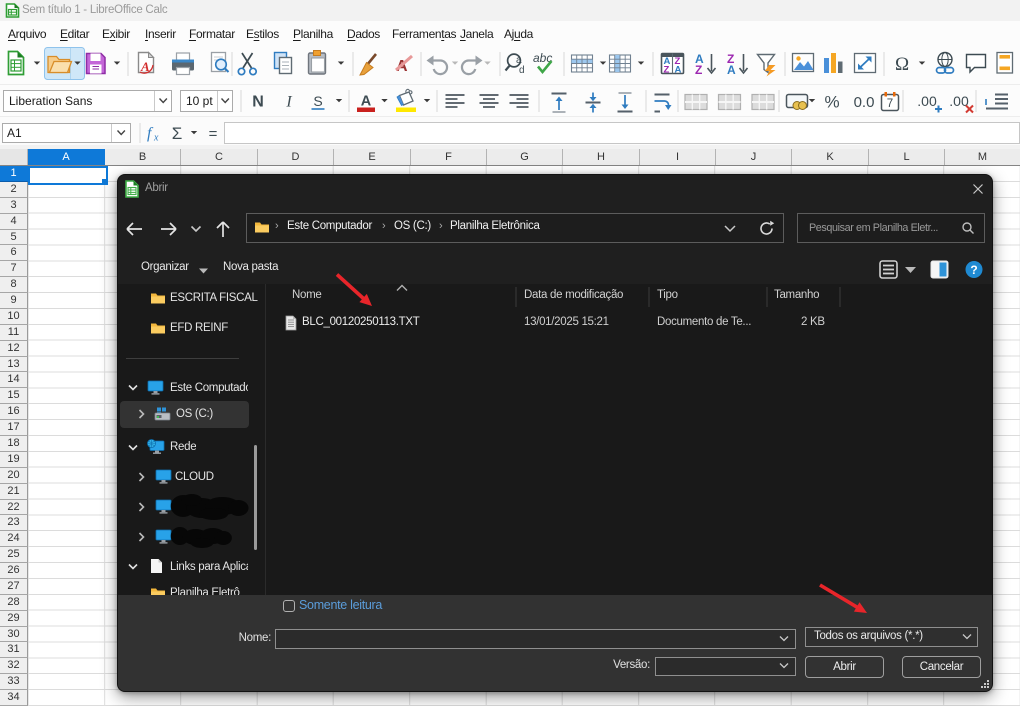  What do you see at coordinates (927, 101) in the screenshot?
I see `svg-text: .00` at bounding box center [927, 101].